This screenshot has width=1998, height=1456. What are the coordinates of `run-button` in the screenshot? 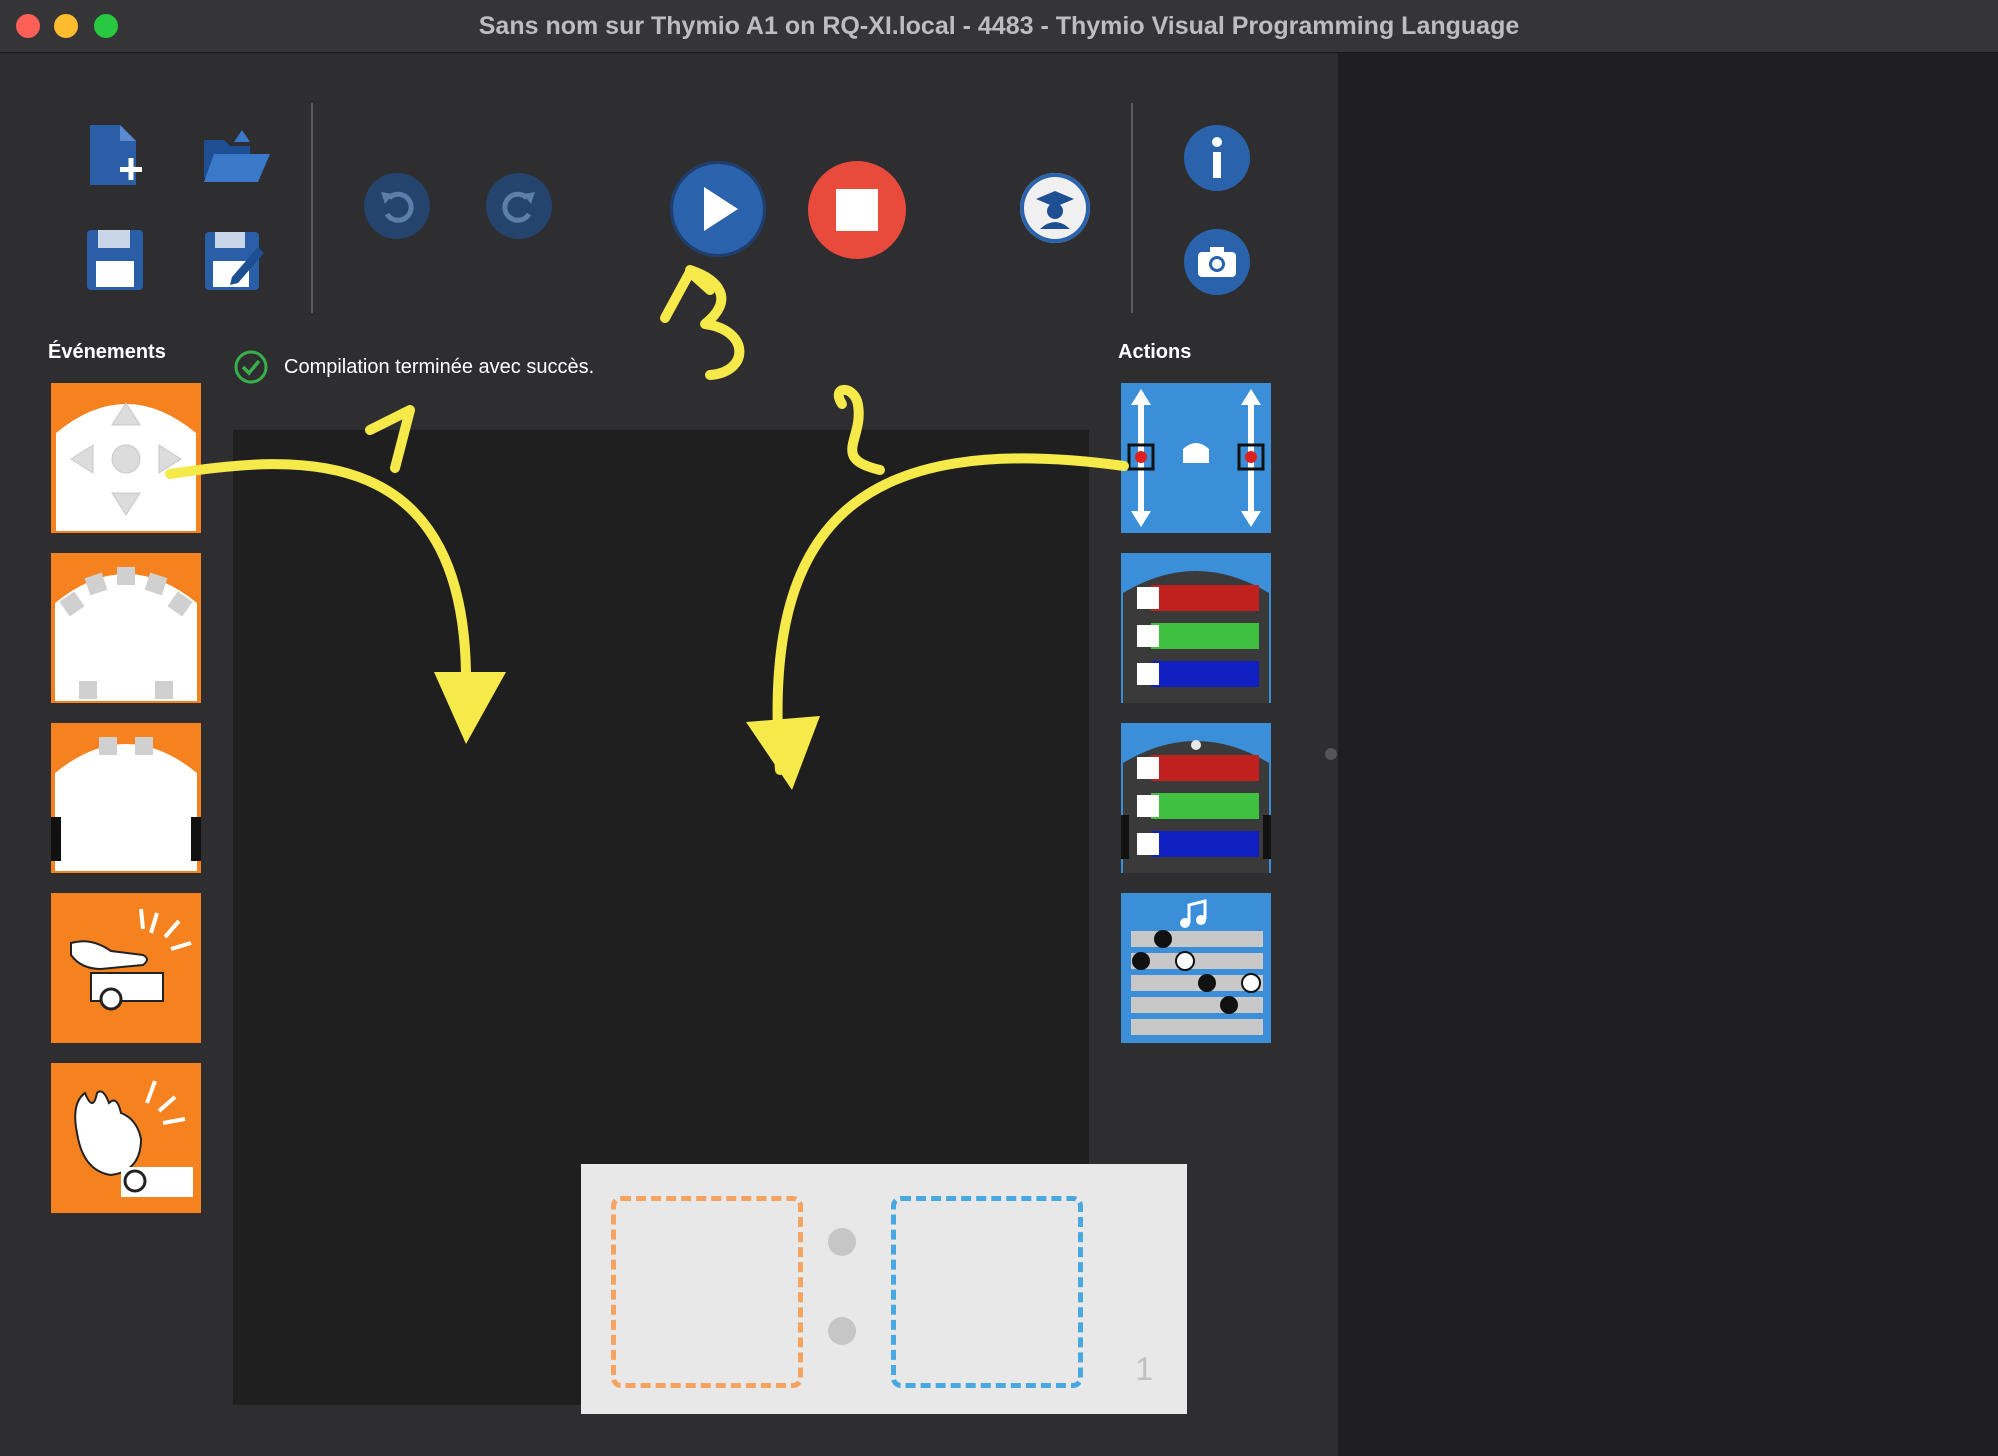 It's located at (718, 209).